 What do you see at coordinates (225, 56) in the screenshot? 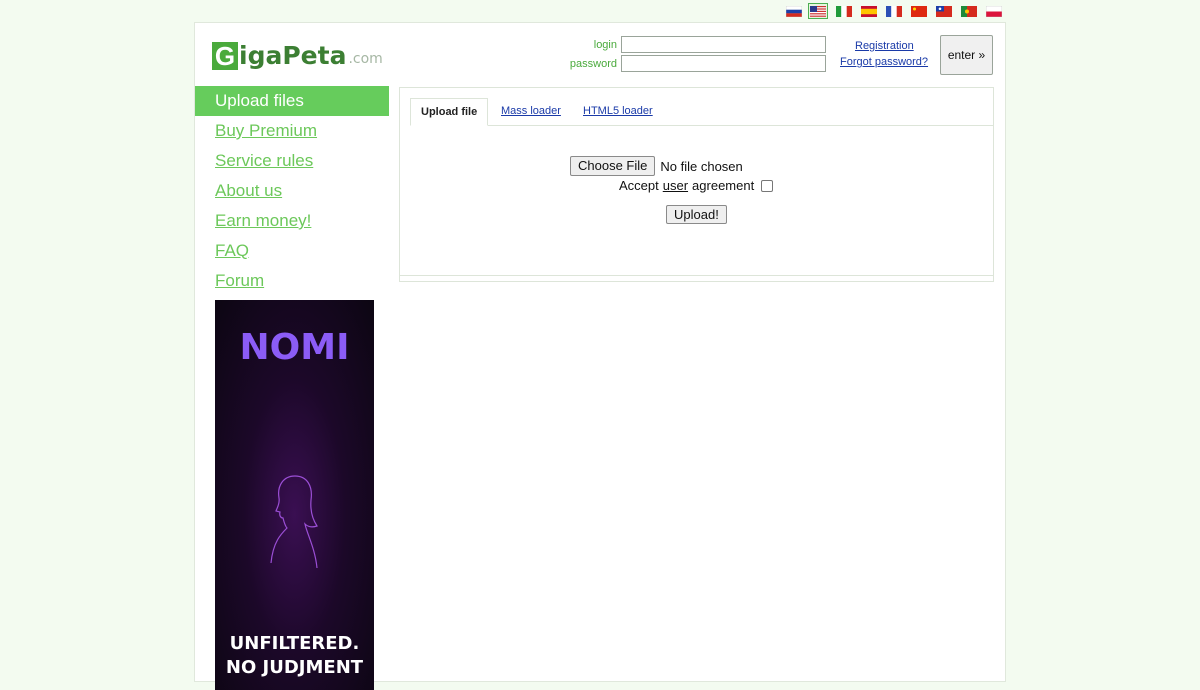
I see `logo-initial: G` at bounding box center [225, 56].